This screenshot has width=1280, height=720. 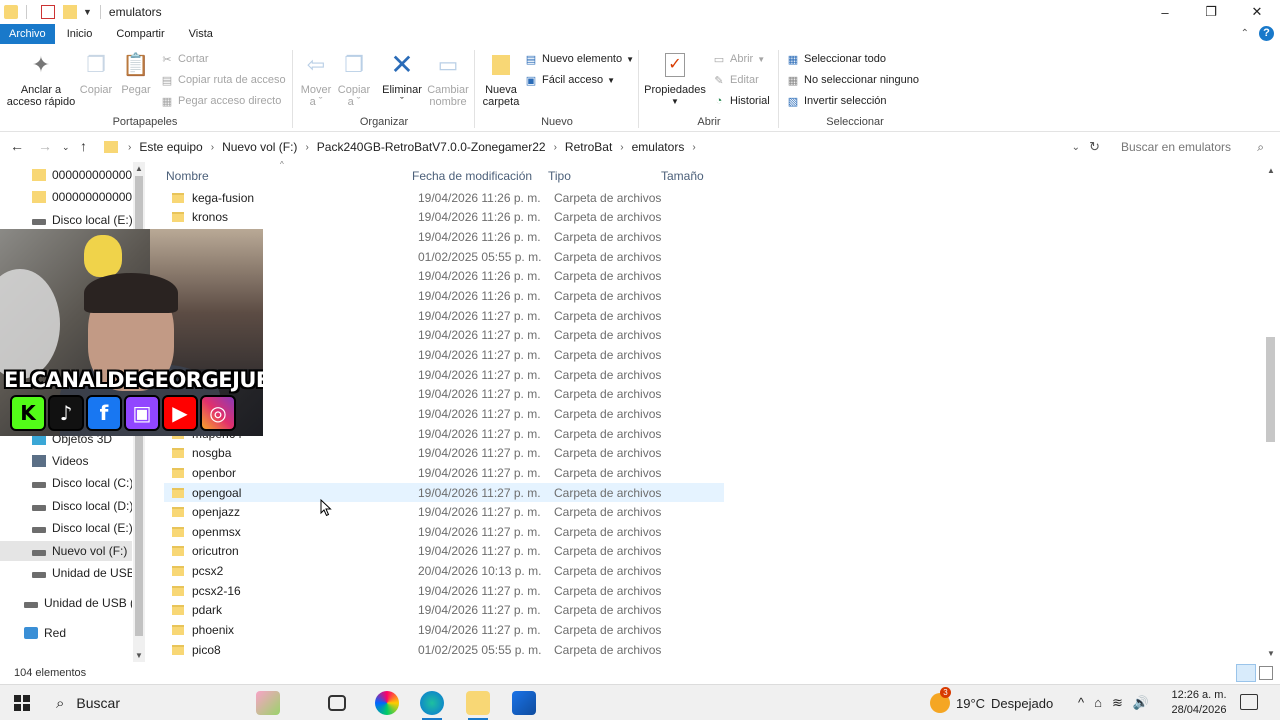 What do you see at coordinates (1266, 33) in the screenshot?
I see `help-icon: ?` at bounding box center [1266, 33].